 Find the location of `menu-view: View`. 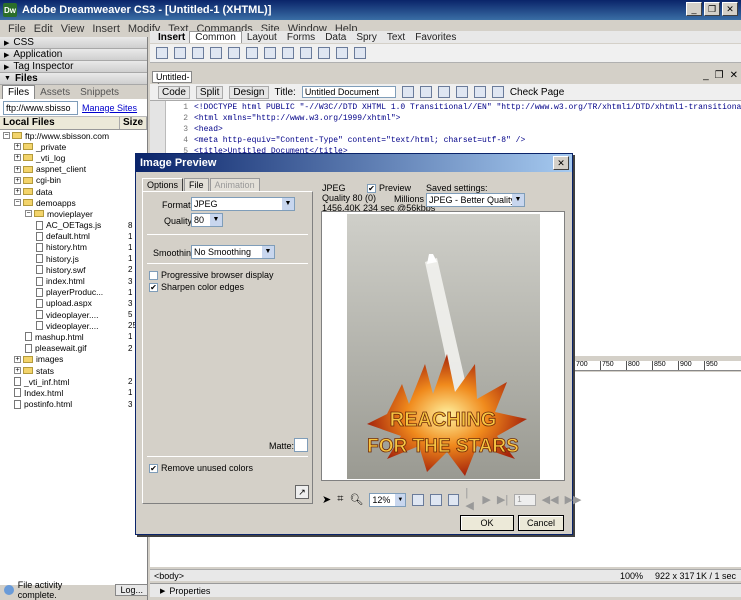

menu-view: View is located at coordinates (73, 29).